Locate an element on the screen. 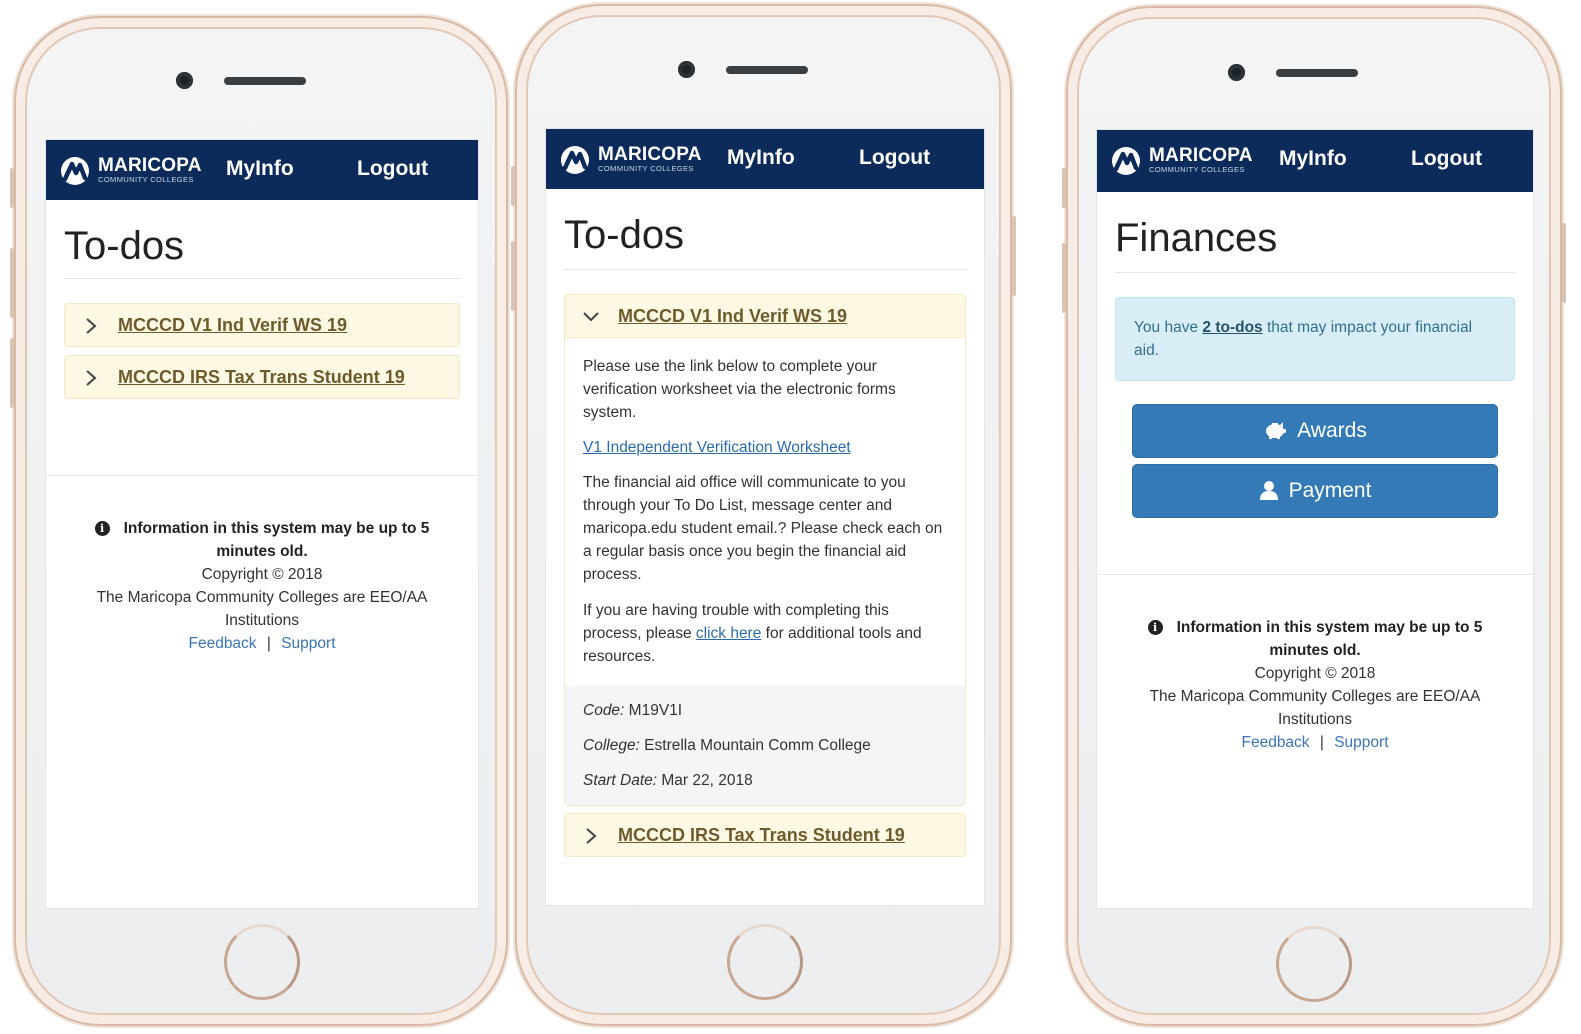 This screenshot has height=1034, width=1581. awards-button-label: Awards is located at coordinates (1332, 430).